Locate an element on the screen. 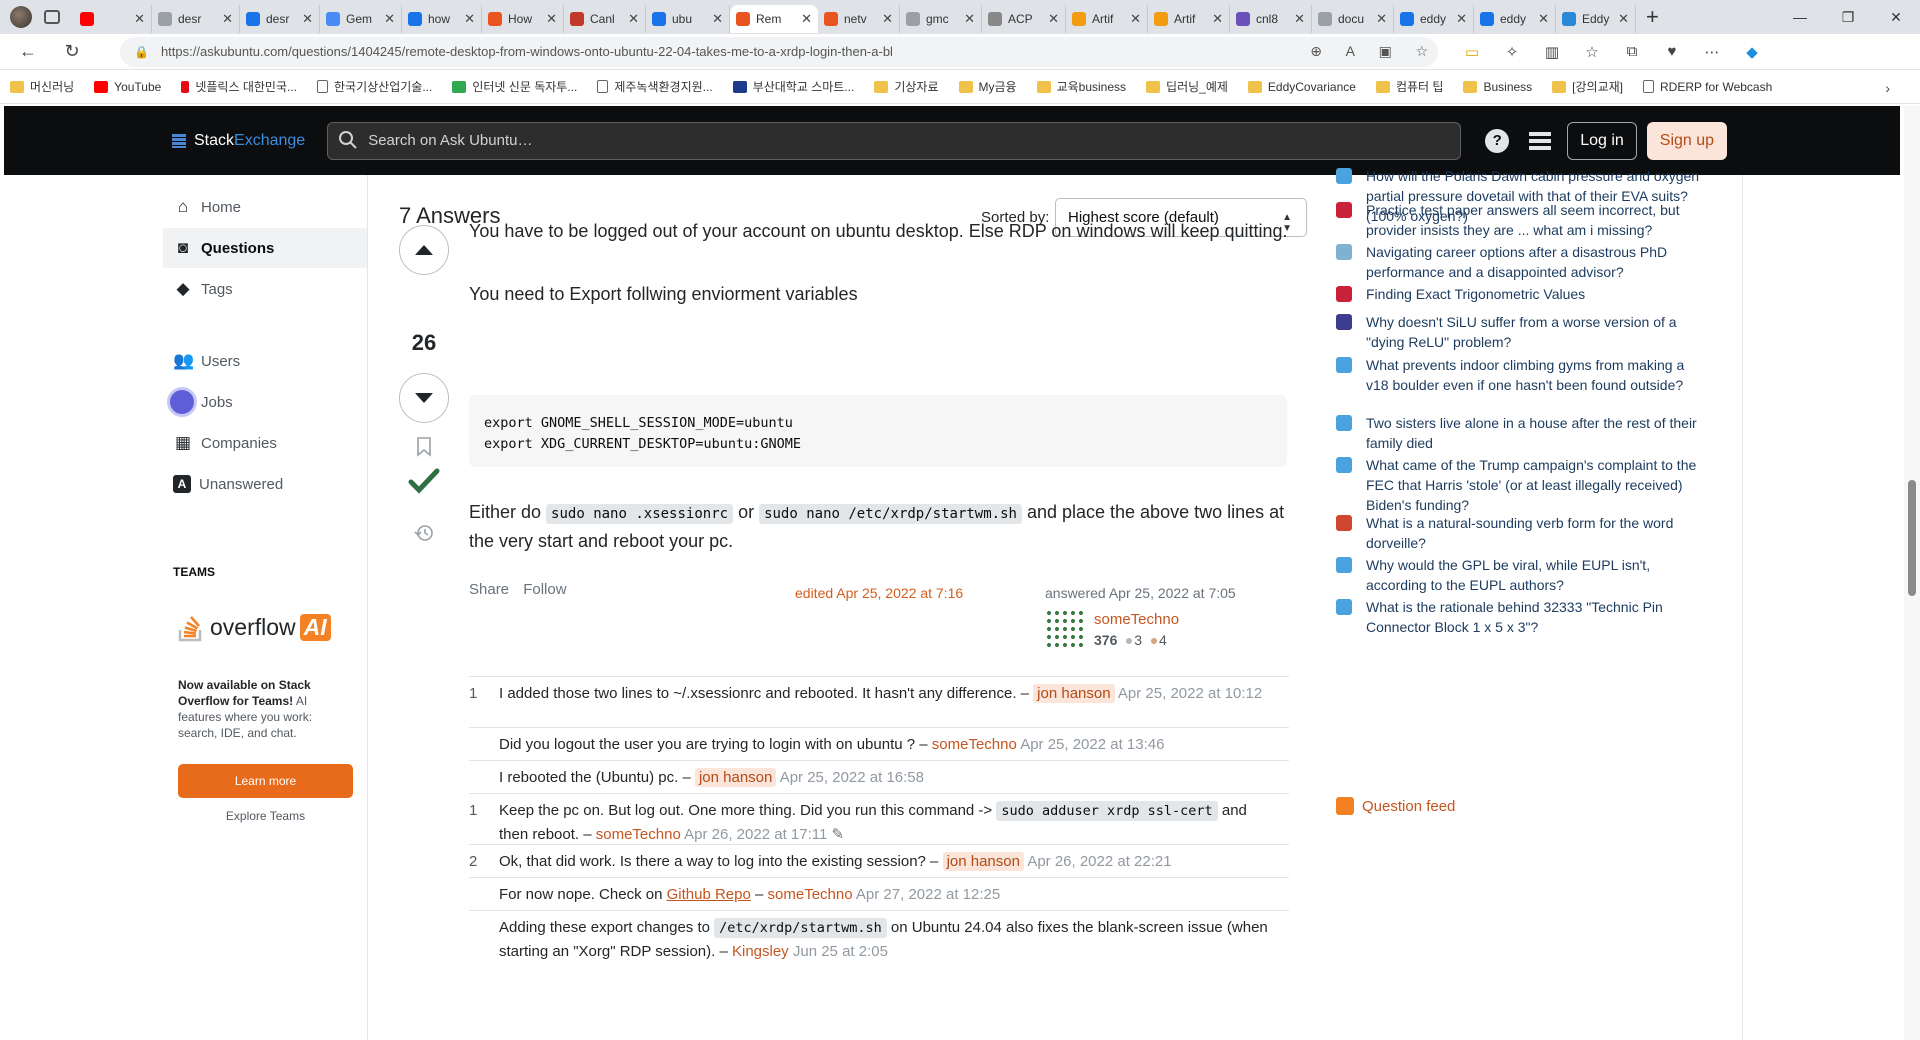  refresh-icon: ↻ is located at coordinates (72, 51).